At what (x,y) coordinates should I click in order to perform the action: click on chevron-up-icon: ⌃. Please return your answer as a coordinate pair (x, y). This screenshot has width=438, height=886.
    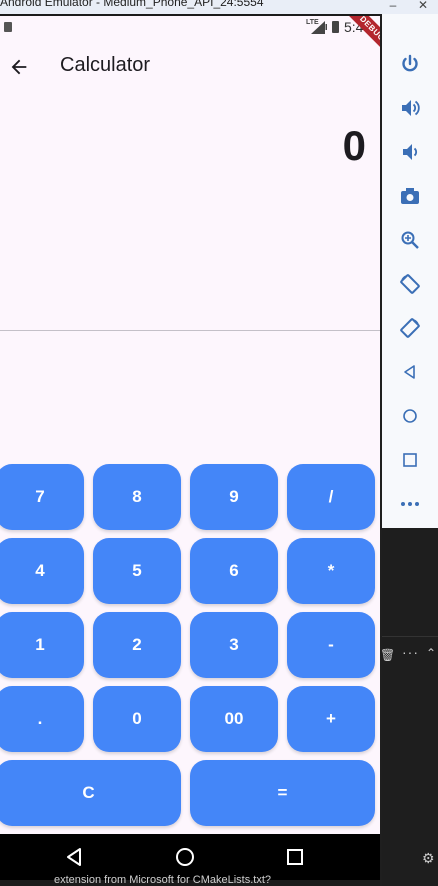
    Looking at the image, I should click on (431, 653).